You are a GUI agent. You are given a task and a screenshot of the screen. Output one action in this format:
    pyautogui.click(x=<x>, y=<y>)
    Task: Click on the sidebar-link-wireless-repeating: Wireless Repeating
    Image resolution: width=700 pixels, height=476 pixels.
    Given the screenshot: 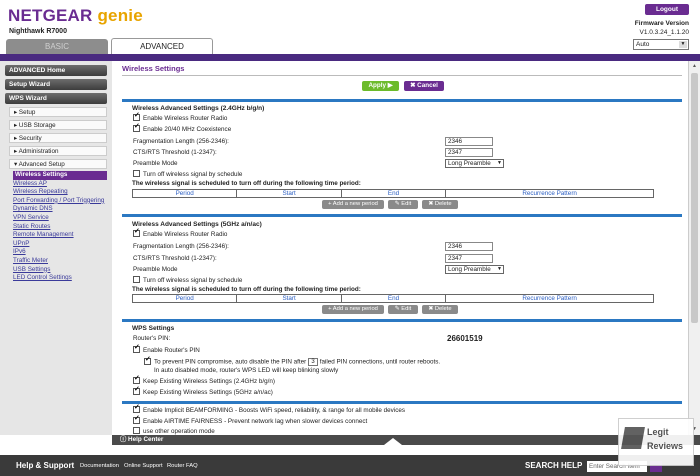 What is the action you would take?
    pyautogui.click(x=60, y=192)
    